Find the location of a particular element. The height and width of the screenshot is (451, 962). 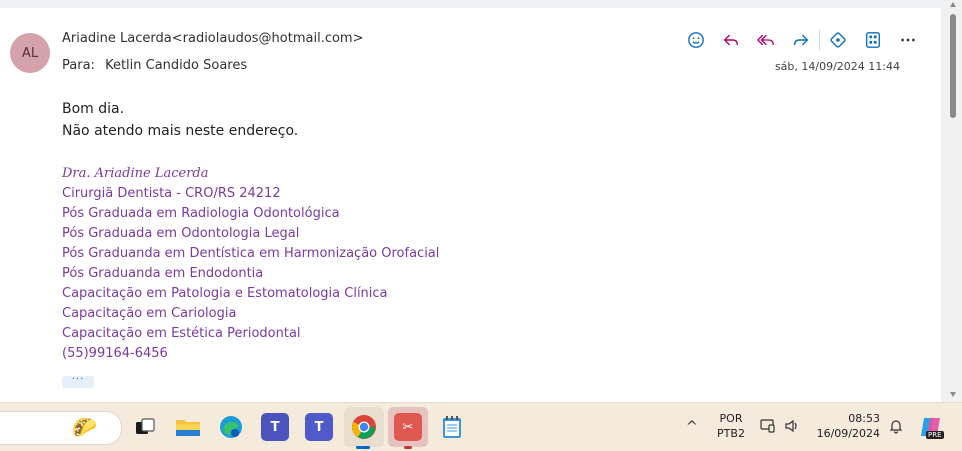

chrome-indicator is located at coordinates (363, 447).